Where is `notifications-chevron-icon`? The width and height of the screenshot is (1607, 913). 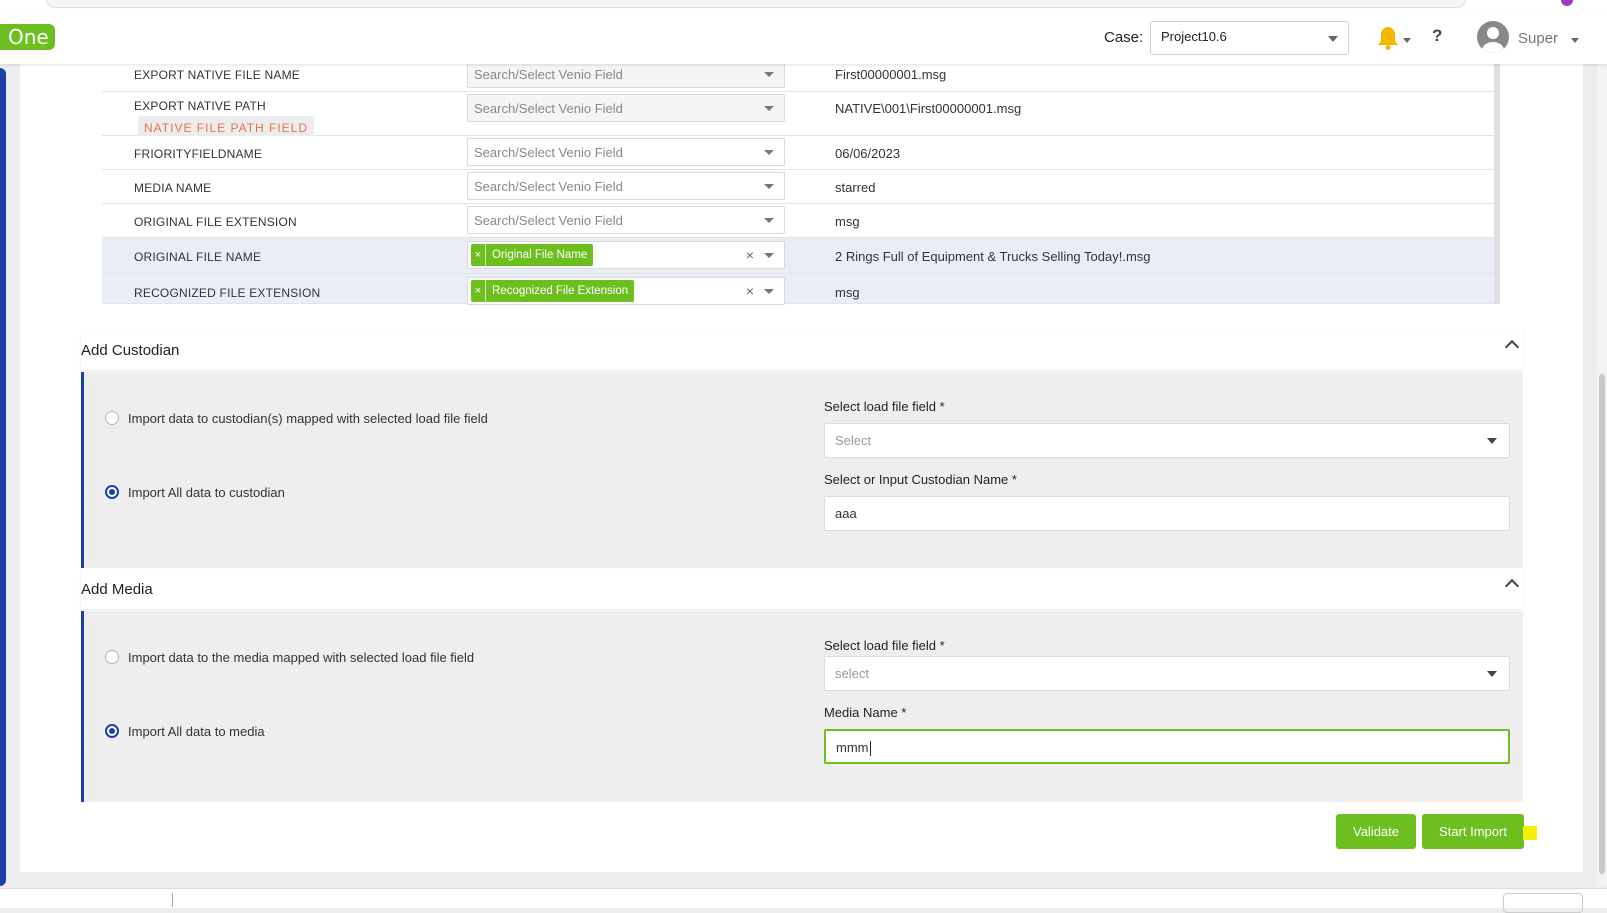 notifications-chevron-icon is located at coordinates (1407, 40).